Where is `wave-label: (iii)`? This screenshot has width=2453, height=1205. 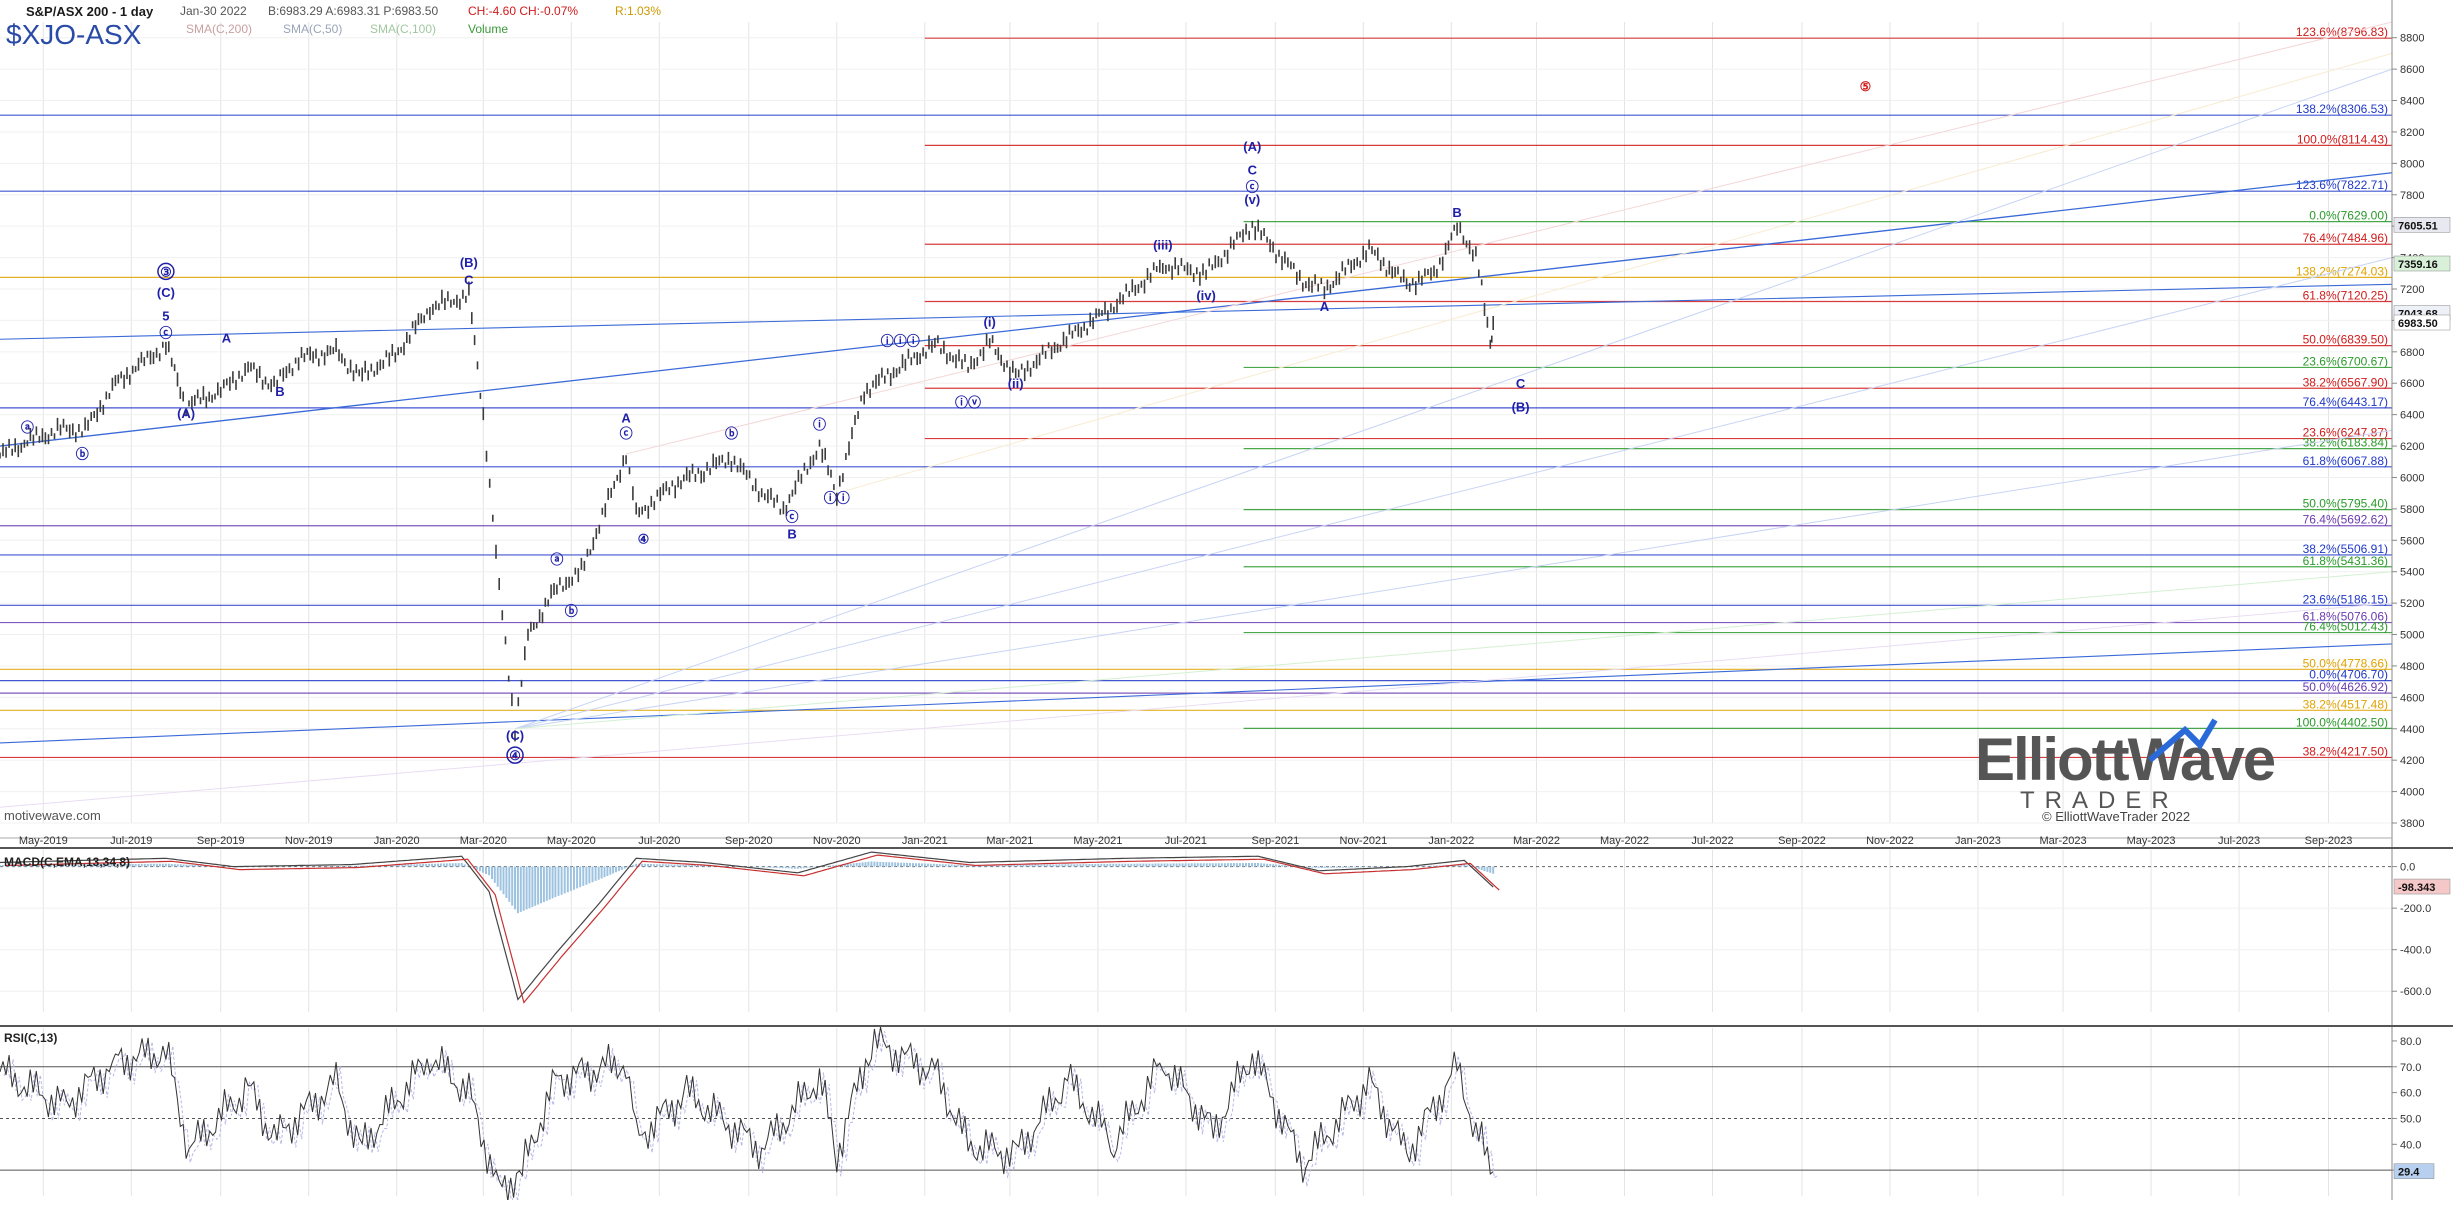
wave-label: (iii) is located at coordinates (1163, 245).